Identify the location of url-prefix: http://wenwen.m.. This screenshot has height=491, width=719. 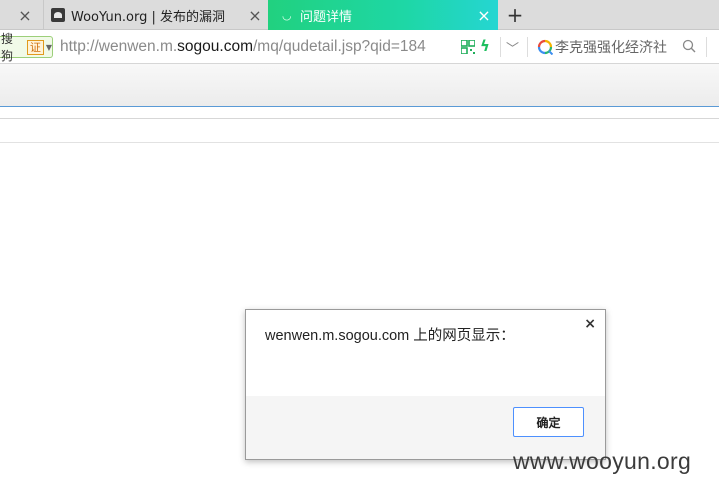
(119, 46).